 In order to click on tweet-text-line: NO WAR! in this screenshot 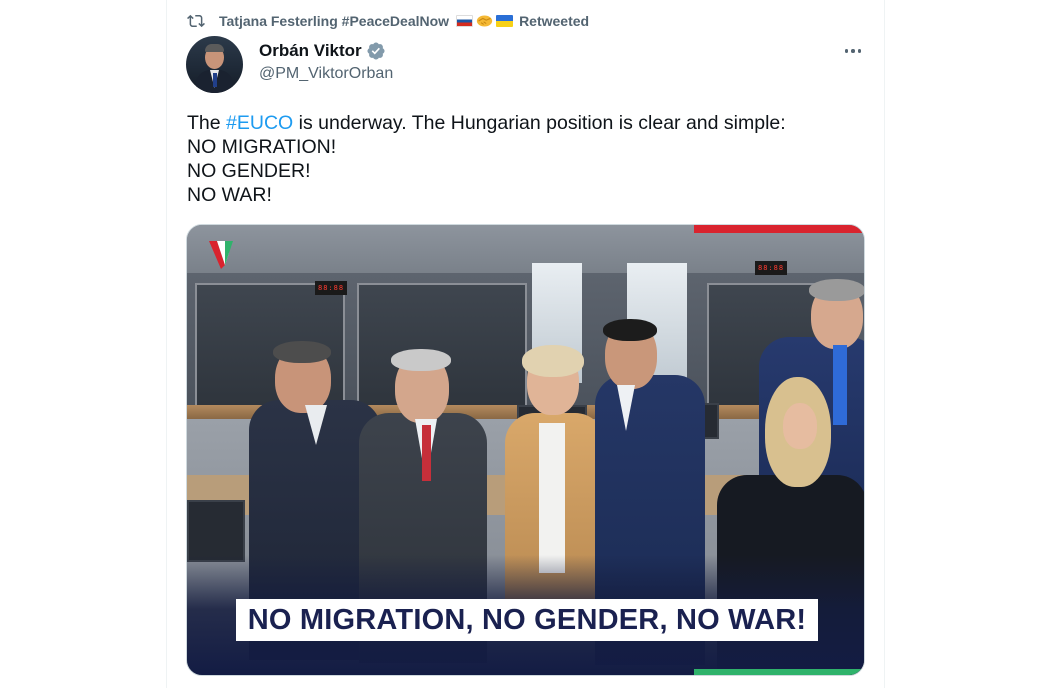, I will do `click(229, 195)`.